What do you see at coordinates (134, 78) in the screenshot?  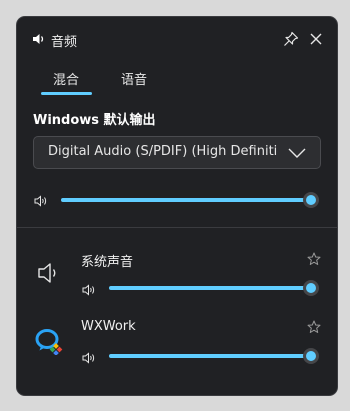 I see `tab-voice: 语音` at bounding box center [134, 78].